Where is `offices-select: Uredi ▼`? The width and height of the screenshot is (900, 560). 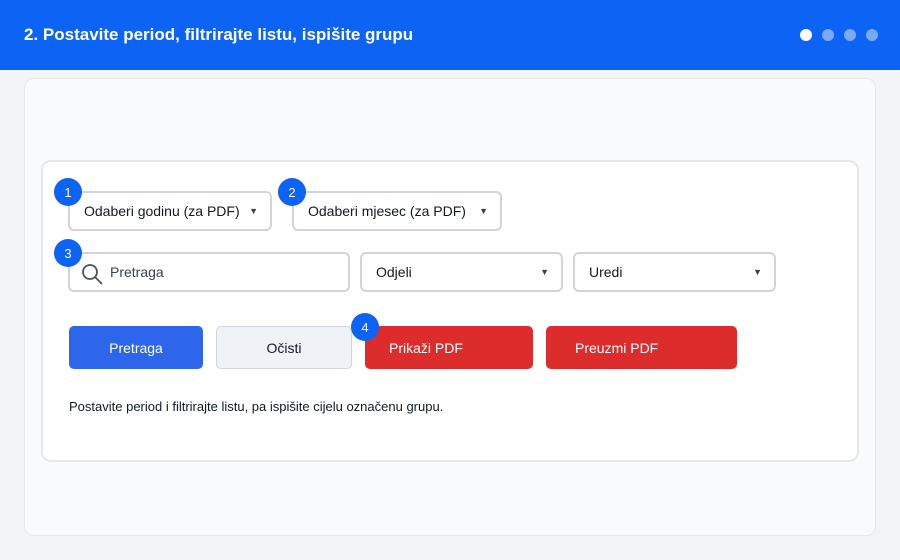 offices-select: Uredi ▼ is located at coordinates (674, 272).